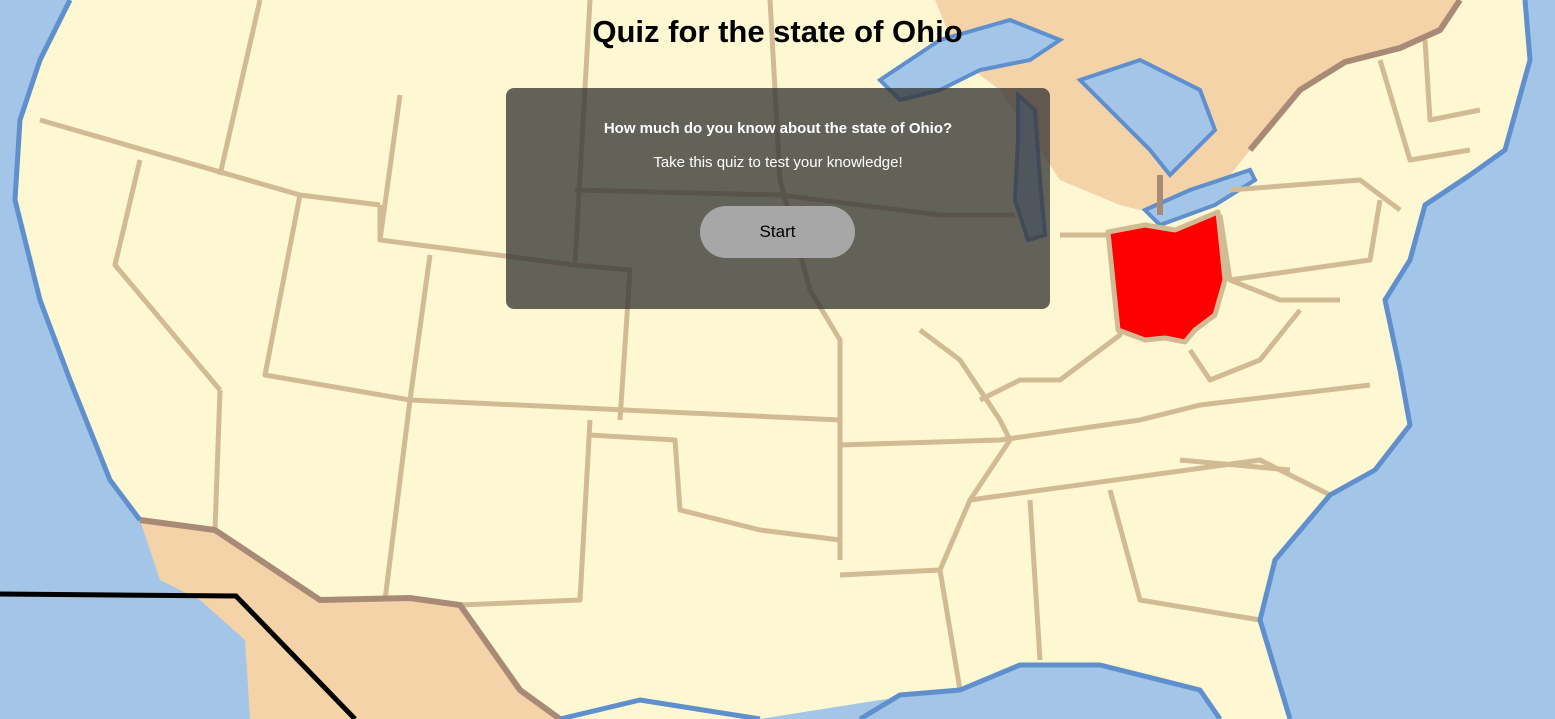 The width and height of the screenshot is (1555, 719). Describe the element at coordinates (777, 31) in the screenshot. I see `page-title: Quiz for the state of Ohio` at that location.